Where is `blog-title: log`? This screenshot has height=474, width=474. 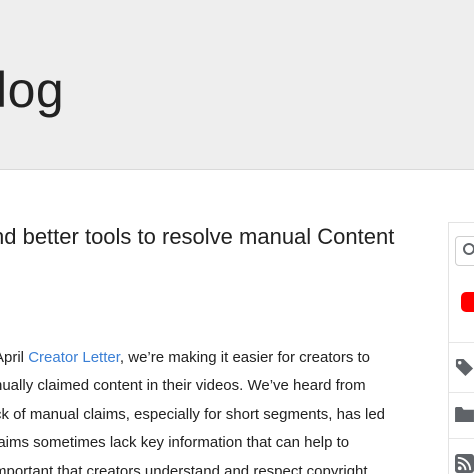 blog-title: log is located at coordinates (32, 90).